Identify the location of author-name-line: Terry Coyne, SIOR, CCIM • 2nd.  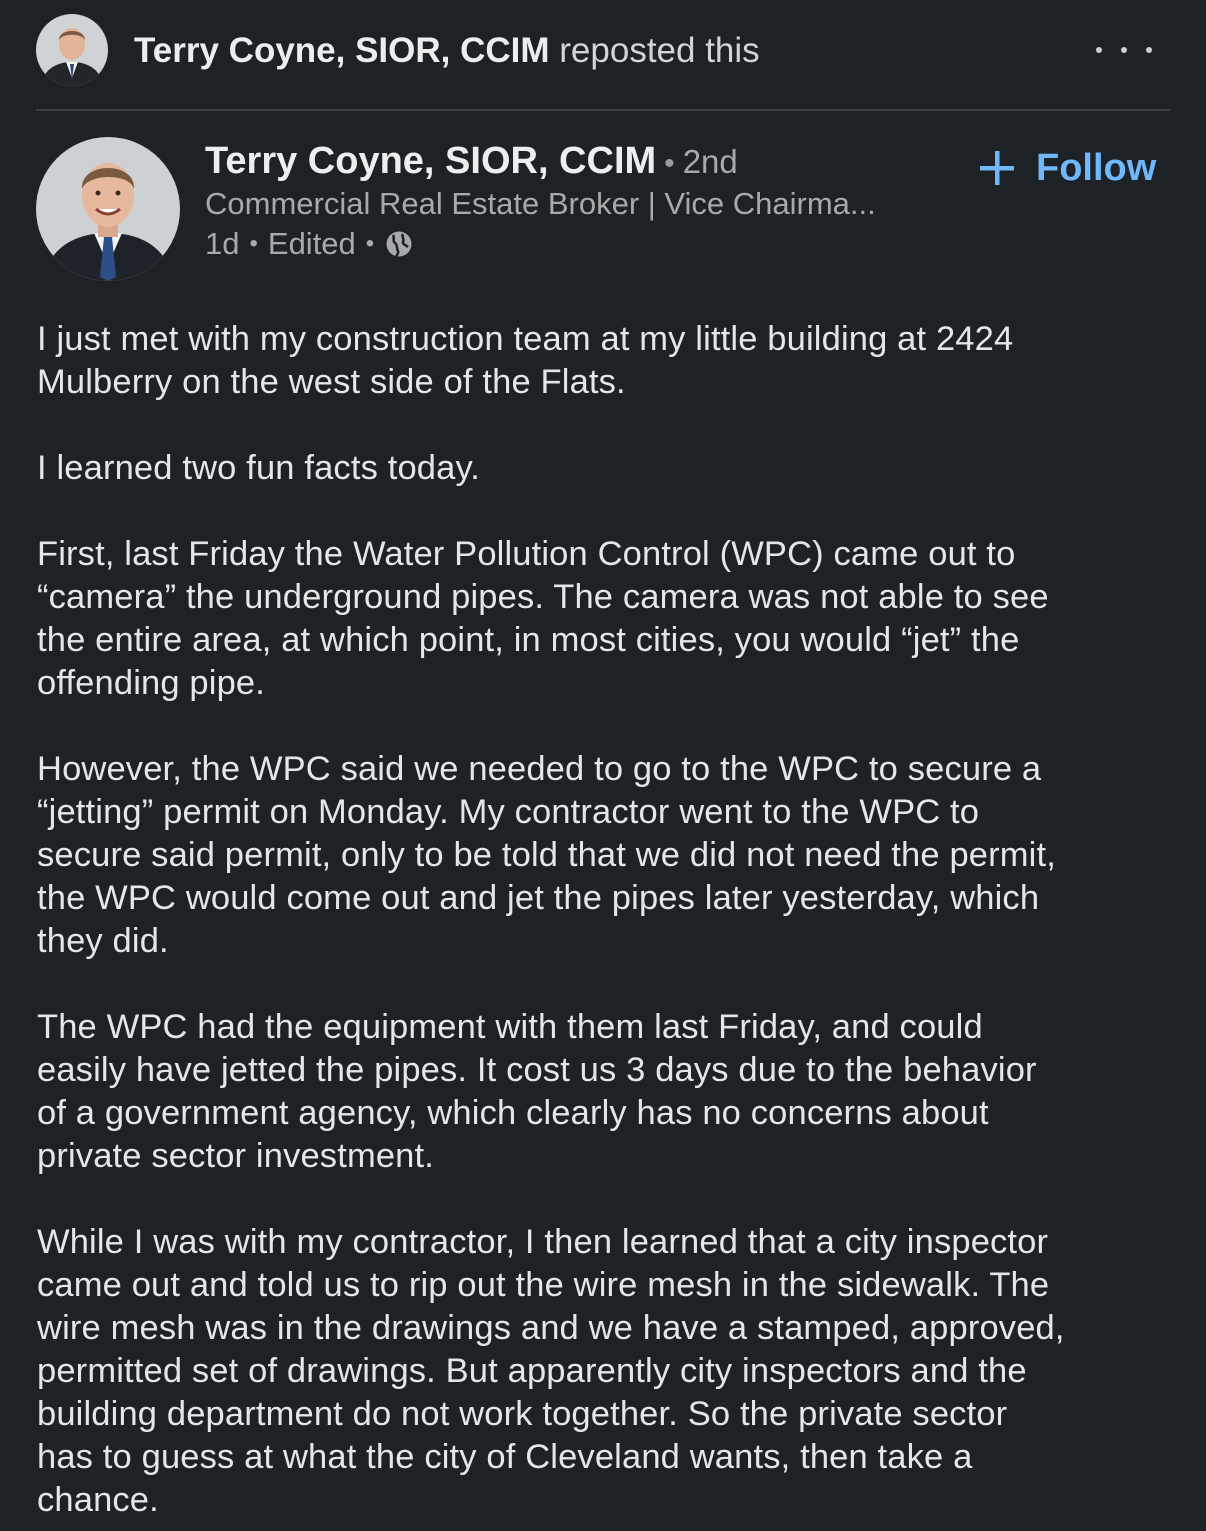
(471, 162).